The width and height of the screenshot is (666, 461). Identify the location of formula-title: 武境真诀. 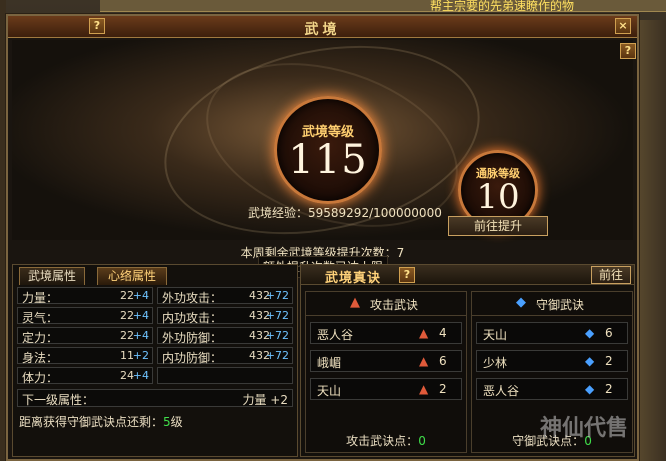
(353, 278).